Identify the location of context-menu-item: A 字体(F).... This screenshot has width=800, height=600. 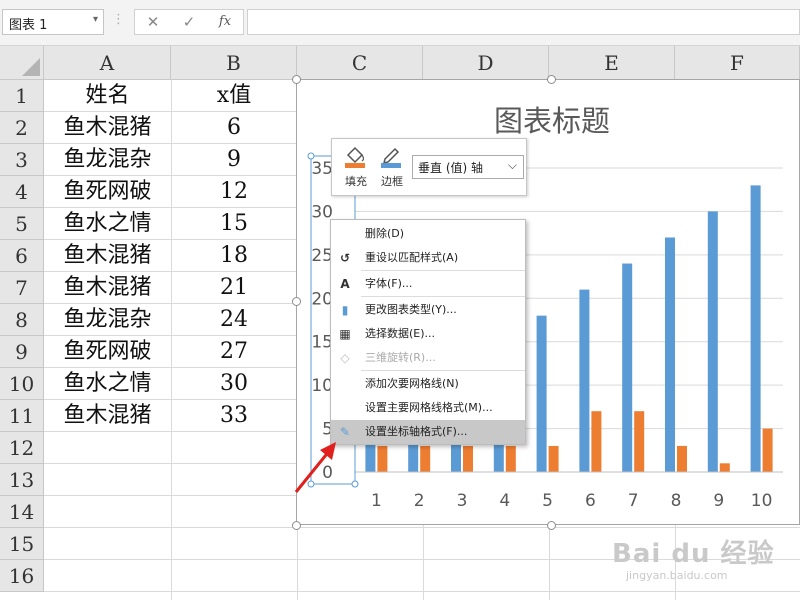
(428, 284).